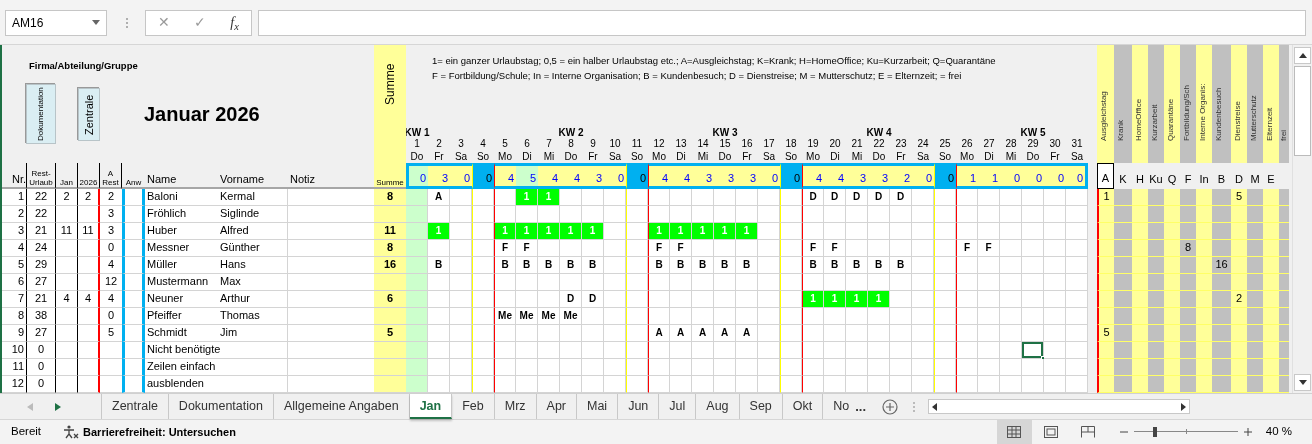  What do you see at coordinates (41, 114) in the screenshot?
I see `sheet-button: Dokumentation` at bounding box center [41, 114].